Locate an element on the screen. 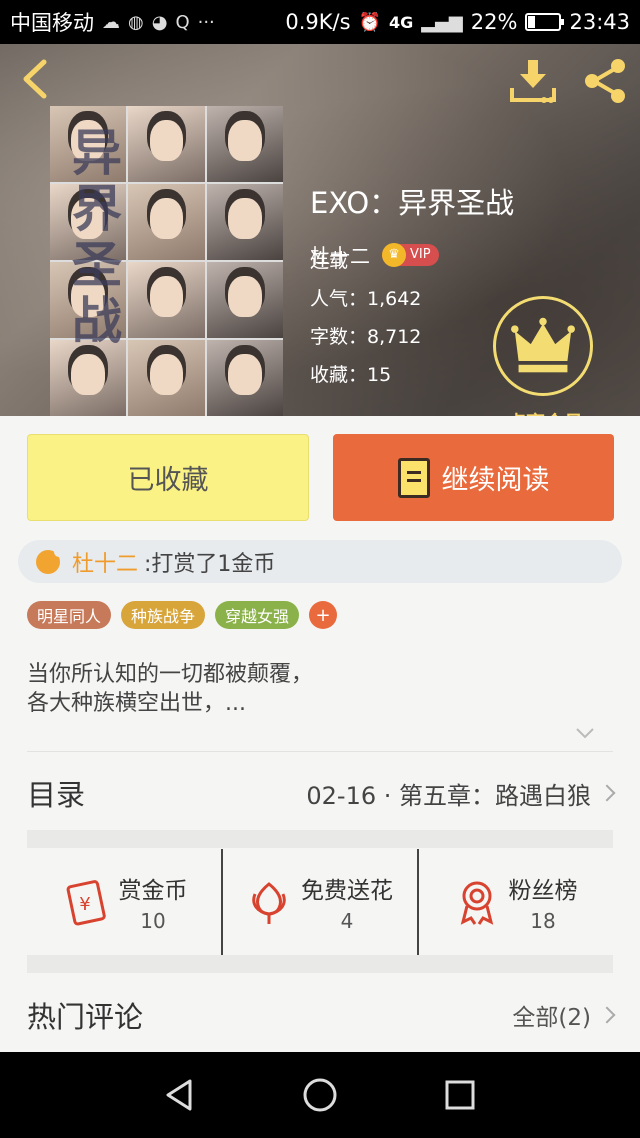 The image size is (640, 1138). vip-label: VIP is located at coordinates (420, 254).